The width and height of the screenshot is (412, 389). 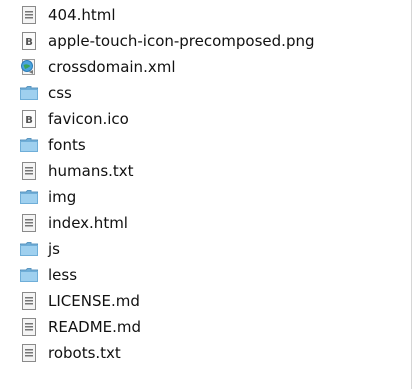 What do you see at coordinates (215, 353) in the screenshot?
I see `file-row-robots-txt: robots.txt` at bounding box center [215, 353].